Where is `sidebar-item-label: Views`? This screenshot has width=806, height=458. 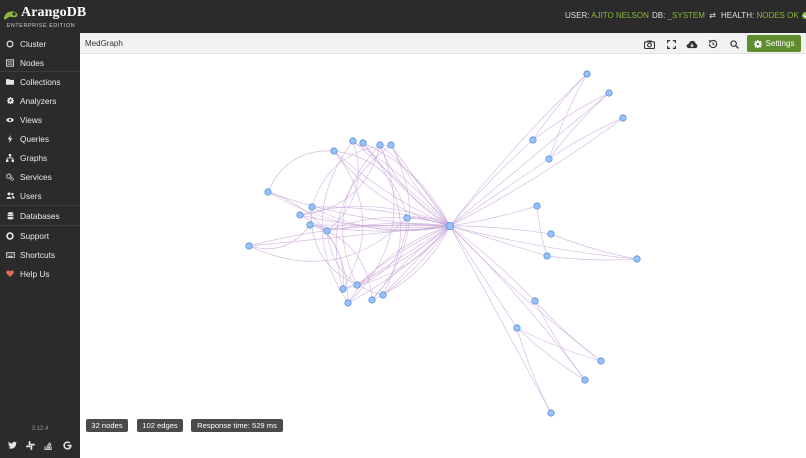 sidebar-item-label: Views is located at coordinates (31, 119).